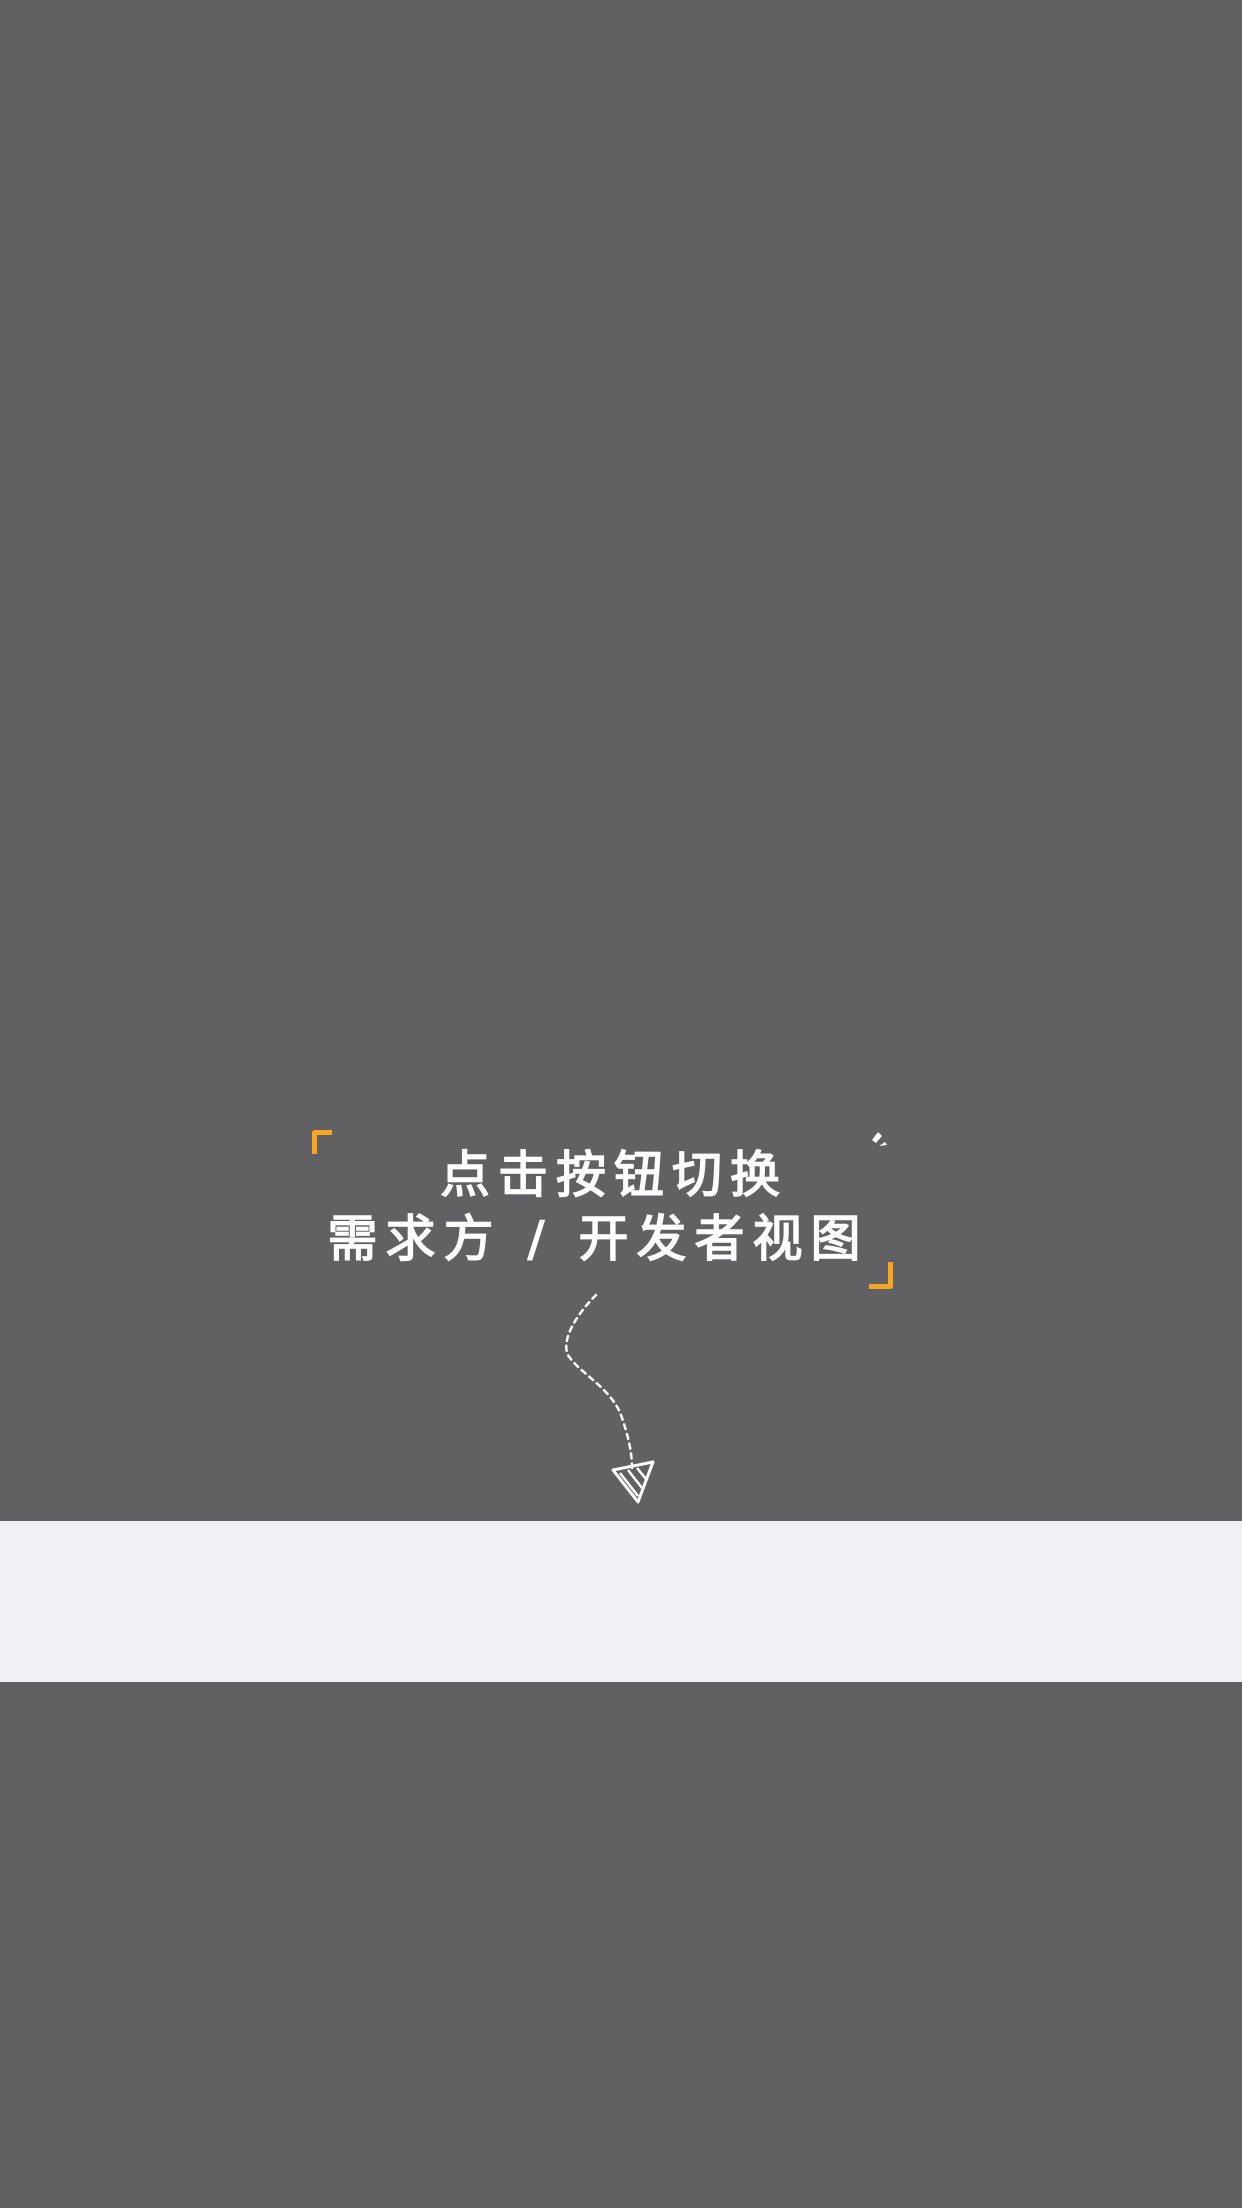 The image size is (1242, 2208). I want to click on dashed-curved-arrow-icon, so click(610, 1398).